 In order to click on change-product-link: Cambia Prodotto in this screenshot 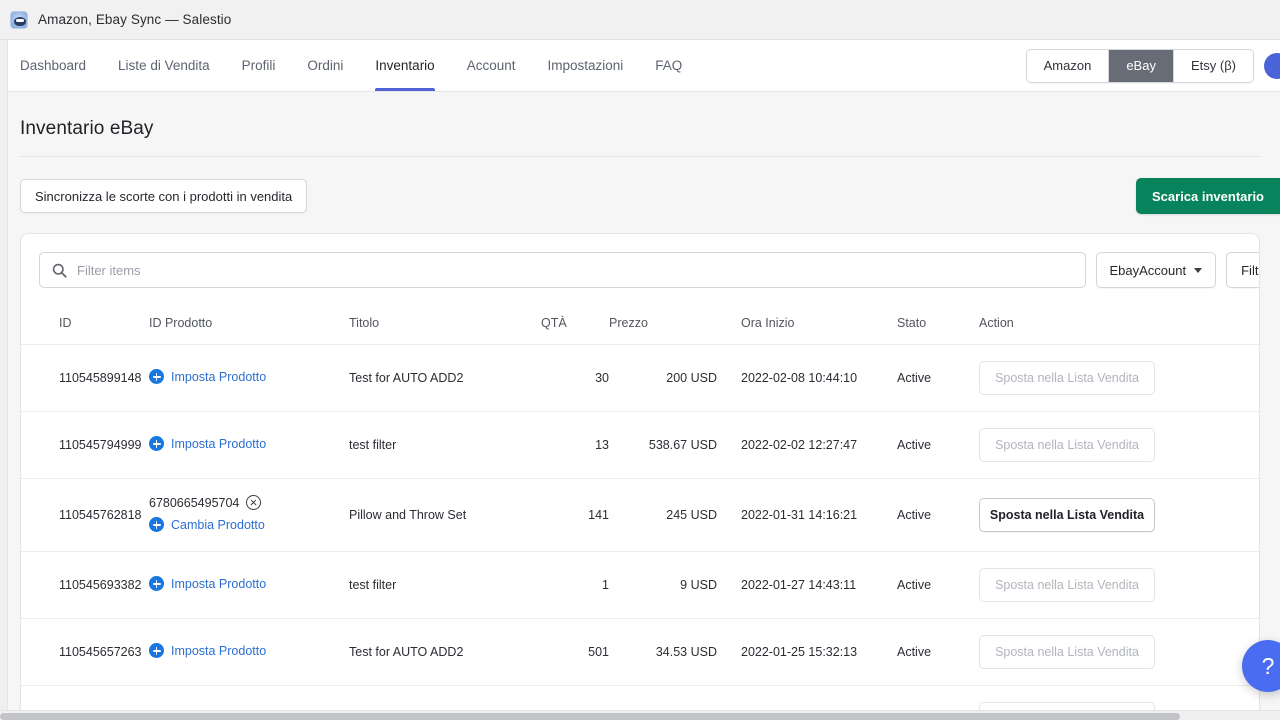, I will do `click(207, 524)`.